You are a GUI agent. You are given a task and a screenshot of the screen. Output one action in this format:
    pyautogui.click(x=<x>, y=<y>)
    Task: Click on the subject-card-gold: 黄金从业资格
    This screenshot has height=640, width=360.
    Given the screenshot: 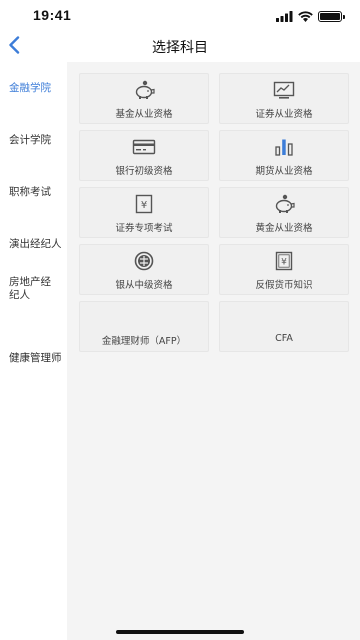 What is the action you would take?
    pyautogui.click(x=284, y=212)
    